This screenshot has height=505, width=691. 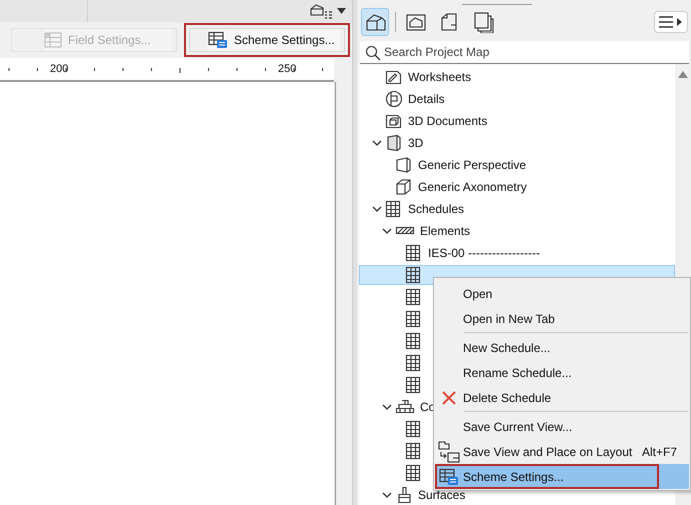 What do you see at coordinates (59, 69) in the screenshot?
I see `ruler-label: 200` at bounding box center [59, 69].